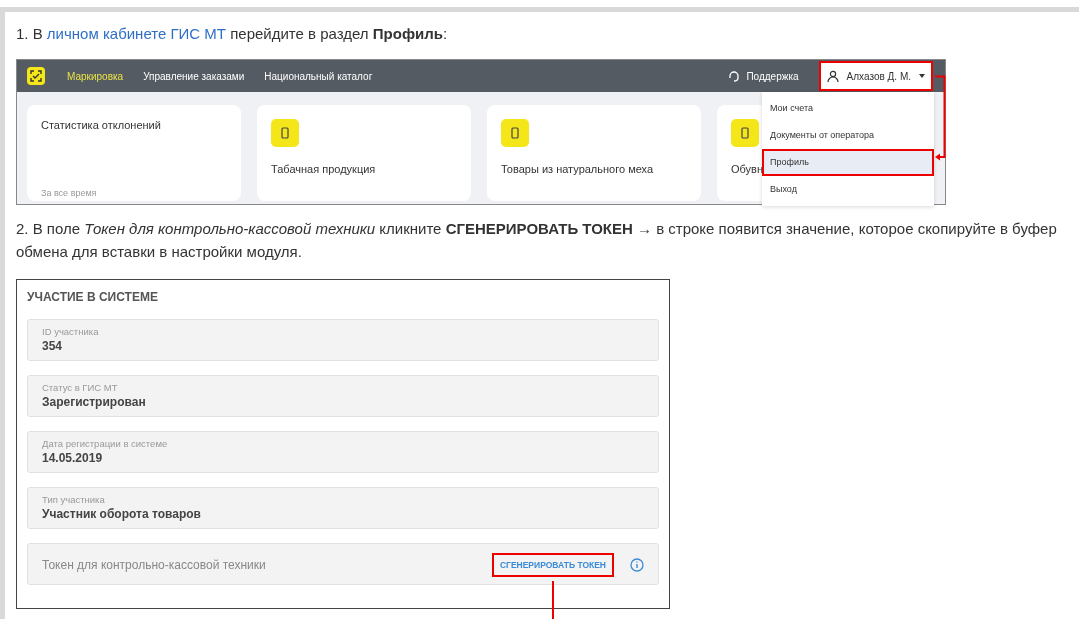  I want to click on info-icon, so click(637, 565).